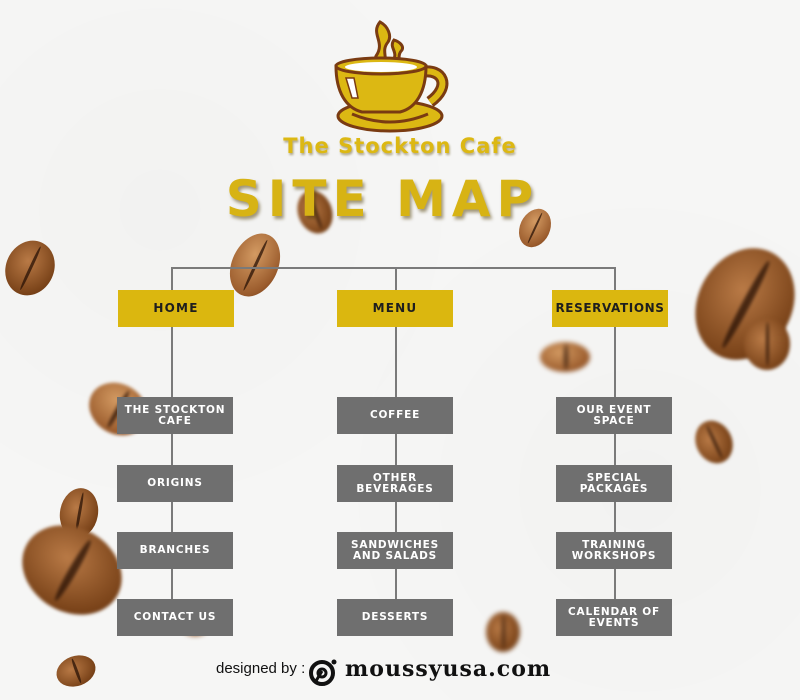 This screenshot has height=700, width=800. Describe the element at coordinates (610, 308) in the screenshot. I see `sitemap-node-reservations: RESERVATIONS` at that location.